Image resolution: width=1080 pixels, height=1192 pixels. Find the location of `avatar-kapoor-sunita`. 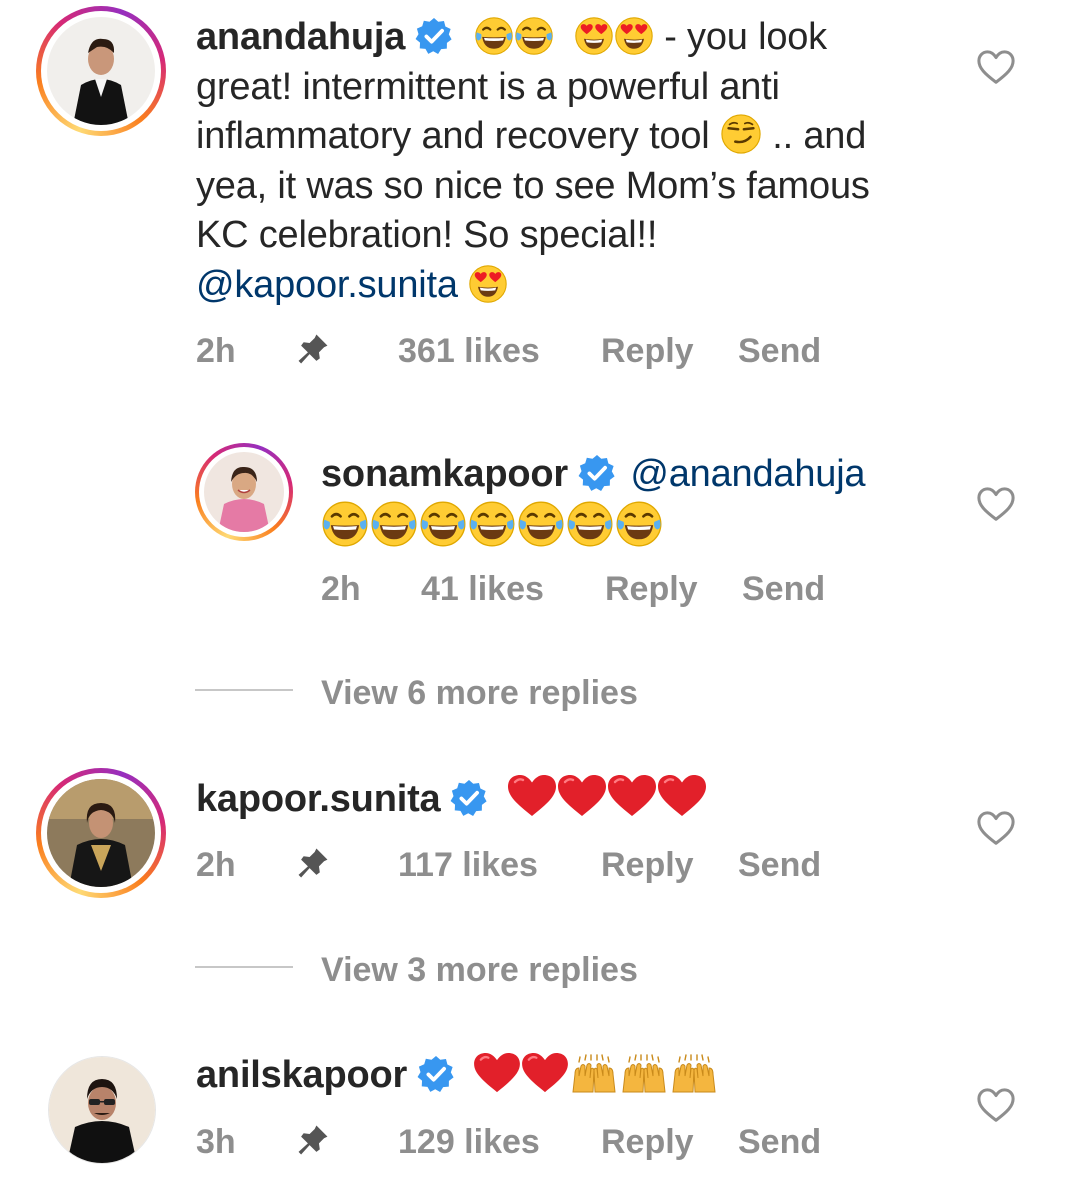

avatar-kapoor-sunita is located at coordinates (101, 833).